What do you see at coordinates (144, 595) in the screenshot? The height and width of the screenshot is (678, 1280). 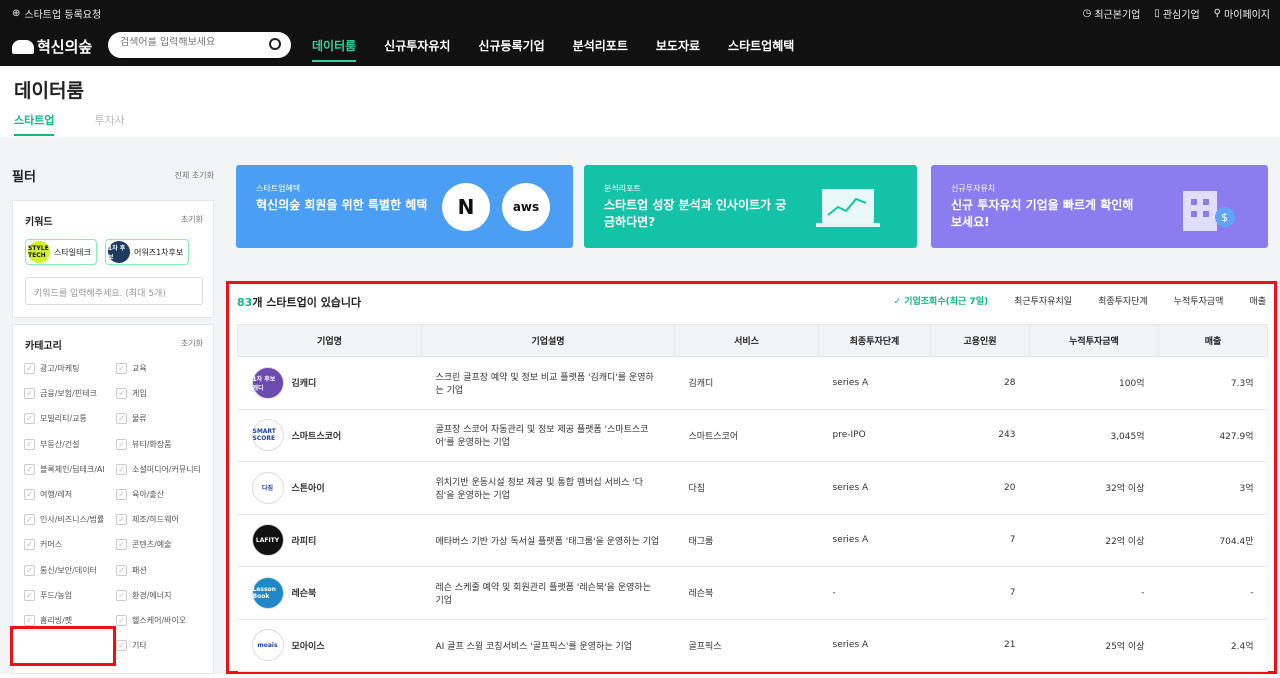 I see `category-checkbox: ✓ 환경/에너지` at bounding box center [144, 595].